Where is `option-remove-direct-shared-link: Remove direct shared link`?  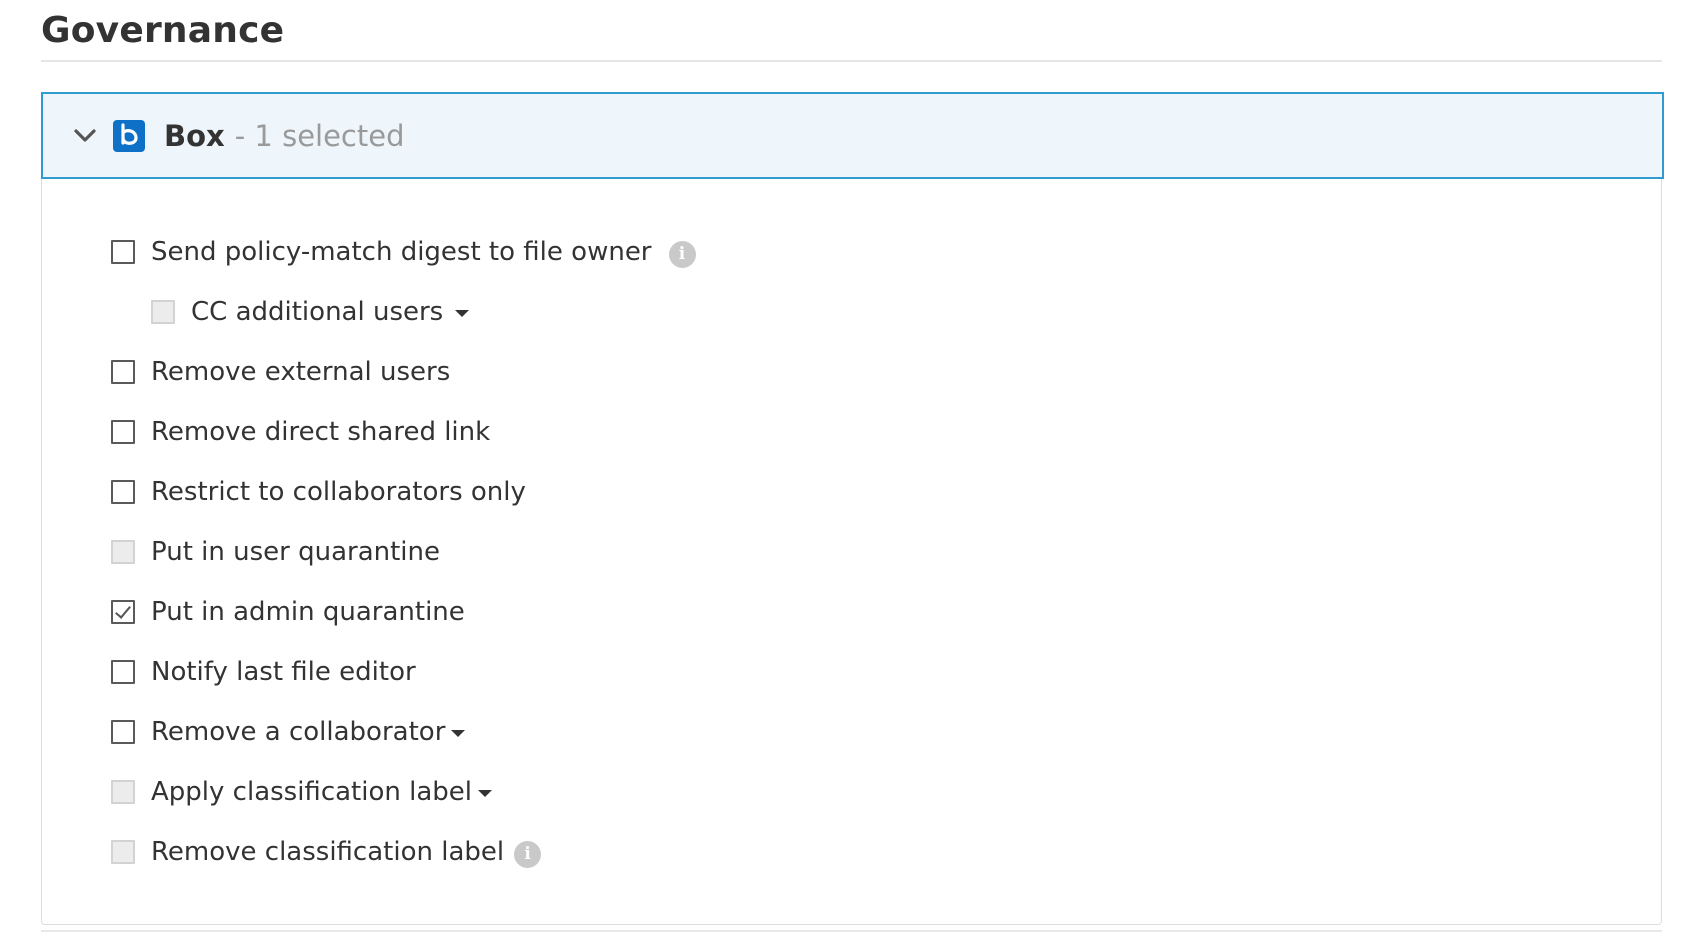
option-remove-direct-shared-link: Remove direct shared link is located at coordinates (300, 432).